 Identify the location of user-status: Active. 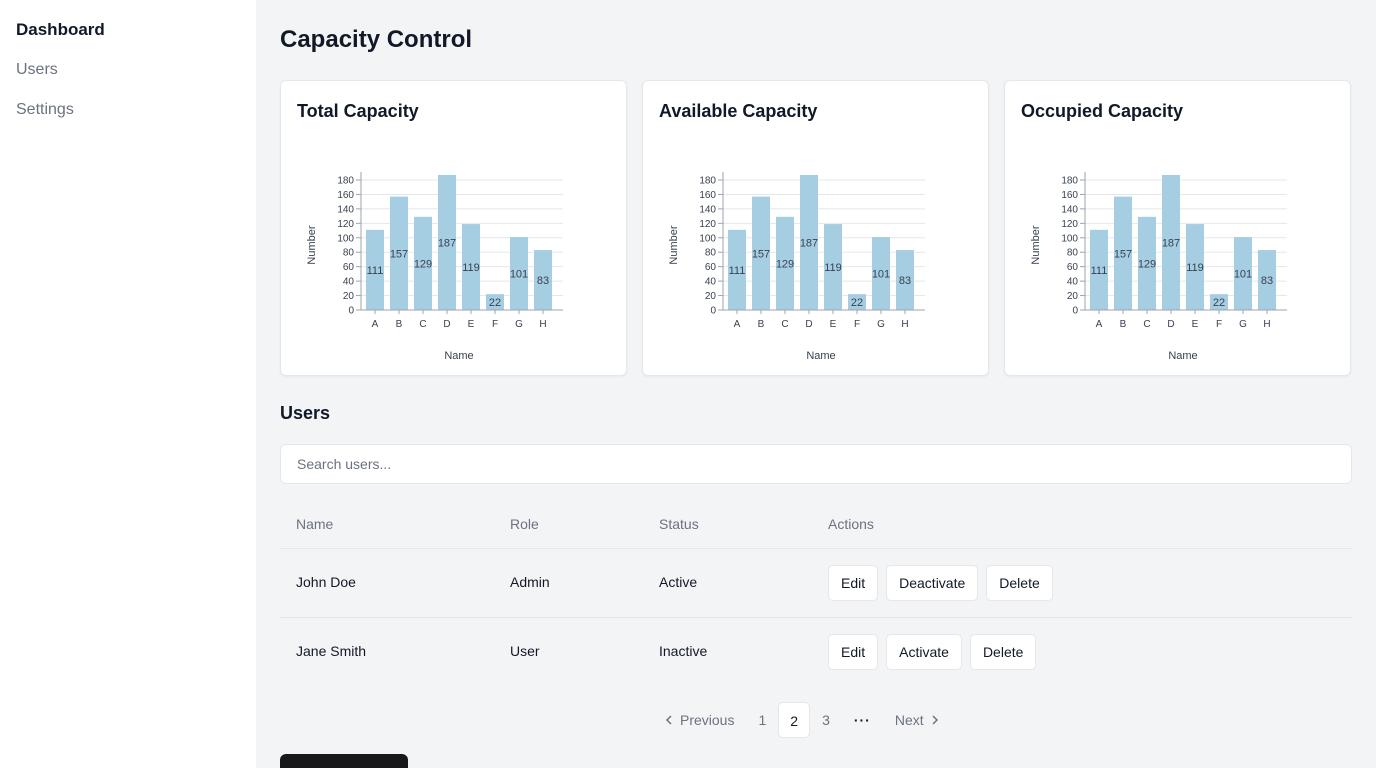
(678, 582).